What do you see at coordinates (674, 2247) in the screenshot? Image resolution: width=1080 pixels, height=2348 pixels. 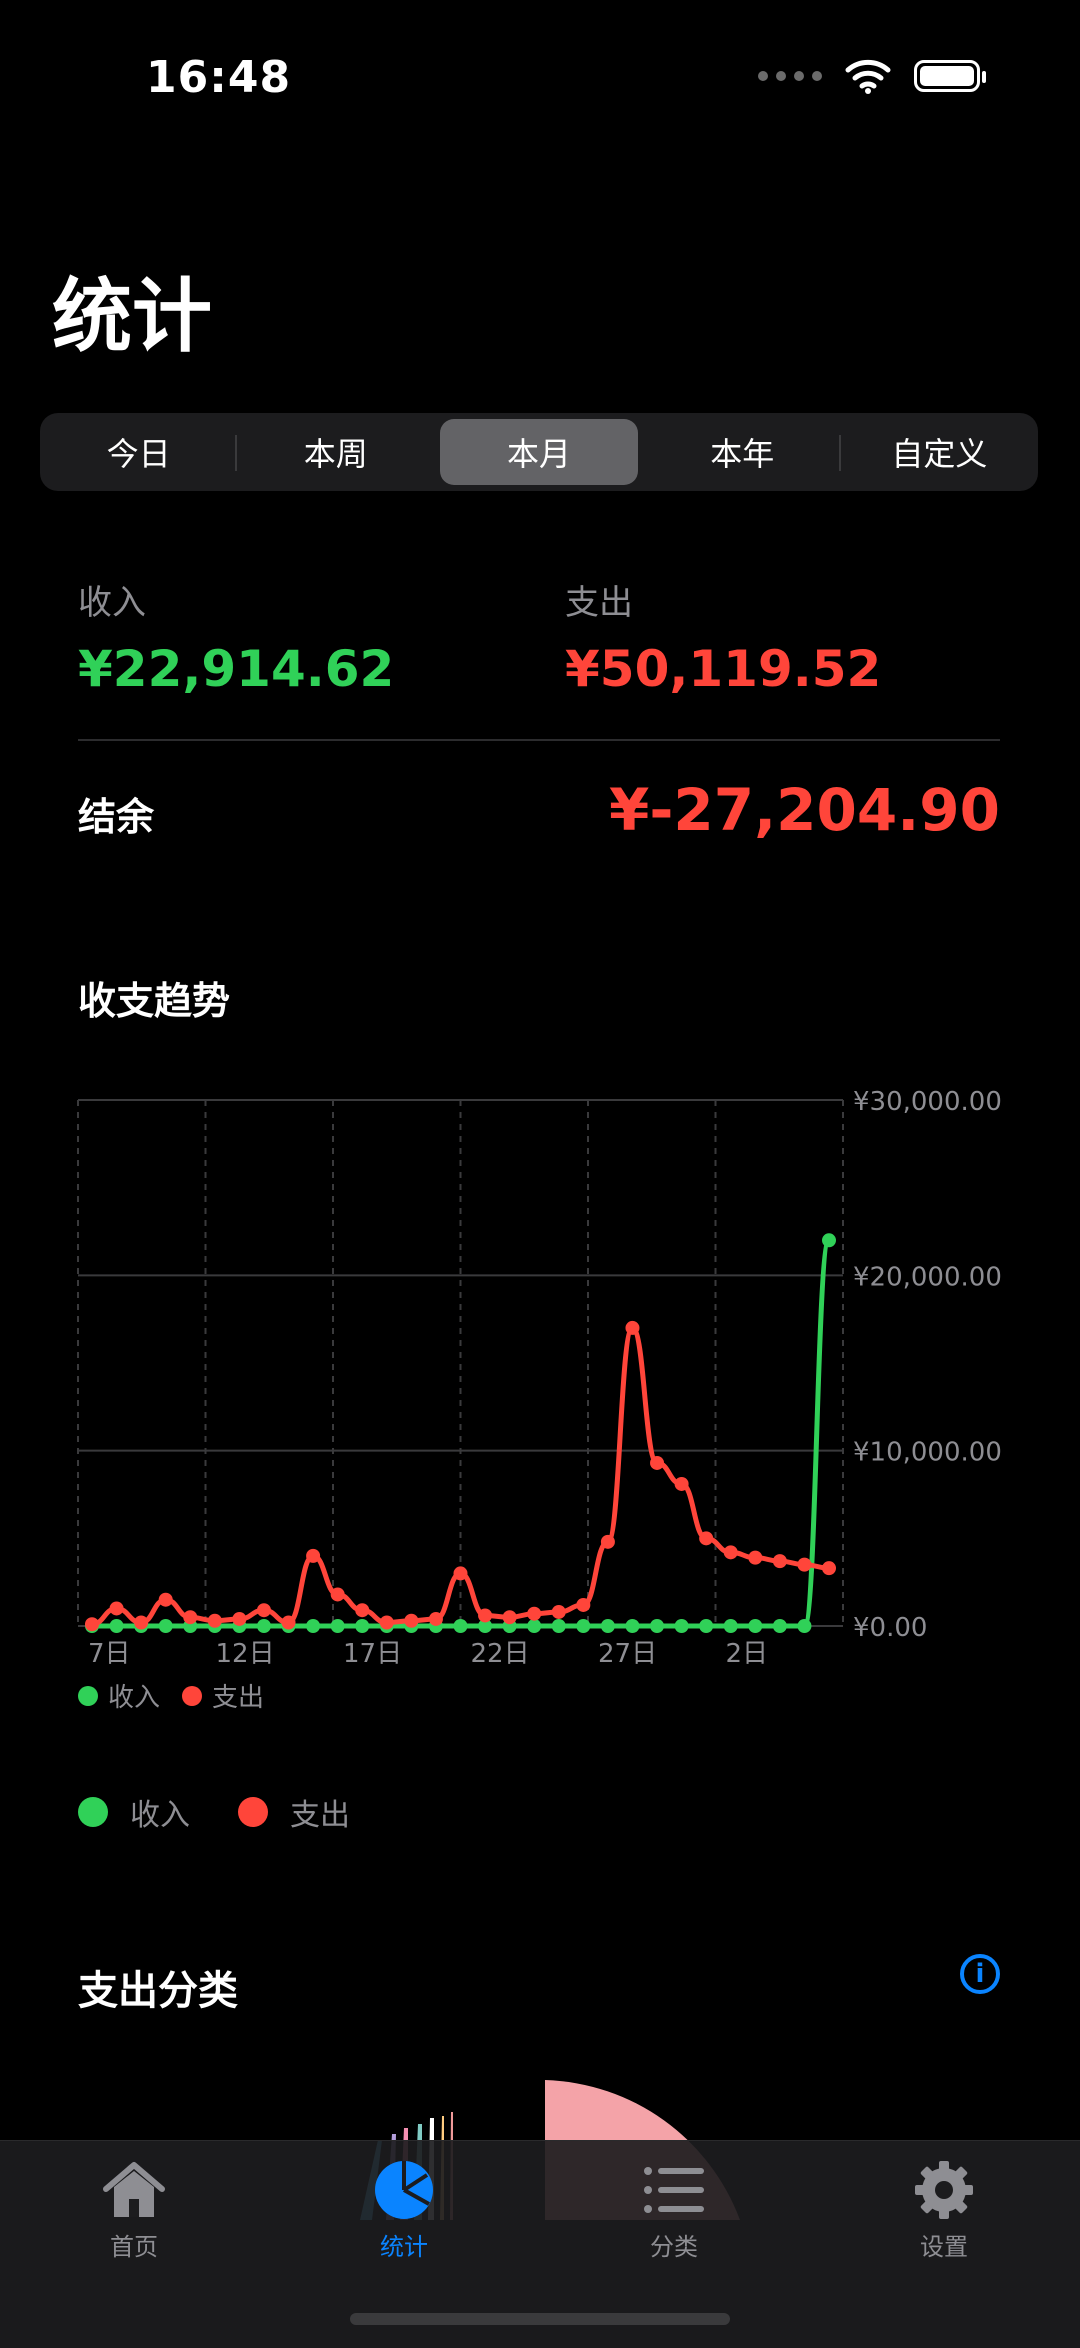 I see `tab-label: 分类` at bounding box center [674, 2247].